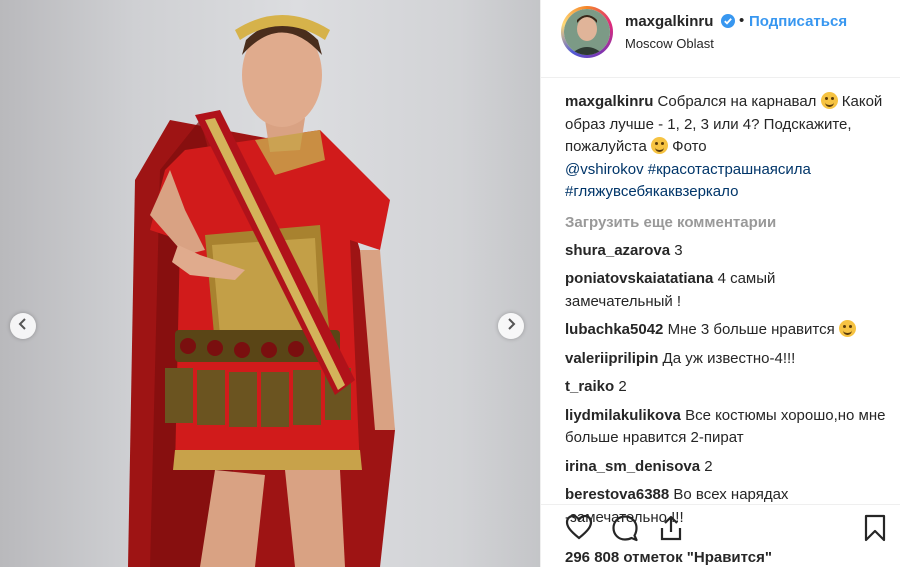 This screenshot has height=567, width=900. What do you see at coordinates (614, 329) in the screenshot?
I see `comment-username: lubachka5042` at bounding box center [614, 329].